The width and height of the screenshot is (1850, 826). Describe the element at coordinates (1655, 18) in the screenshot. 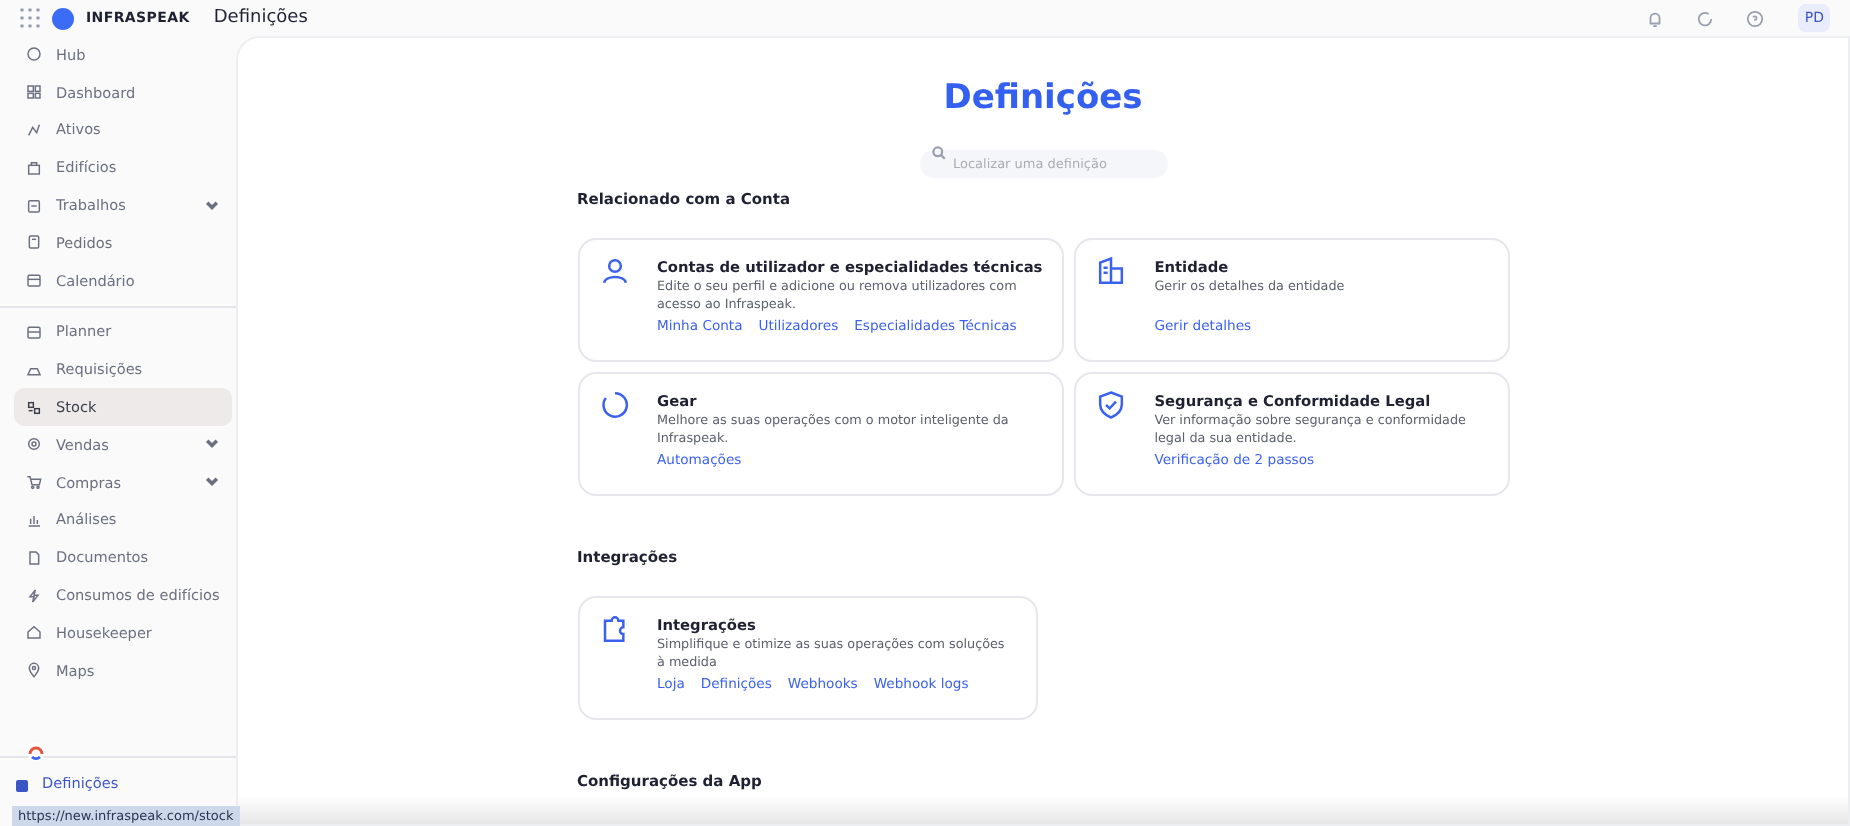

I see `bell-icon` at that location.